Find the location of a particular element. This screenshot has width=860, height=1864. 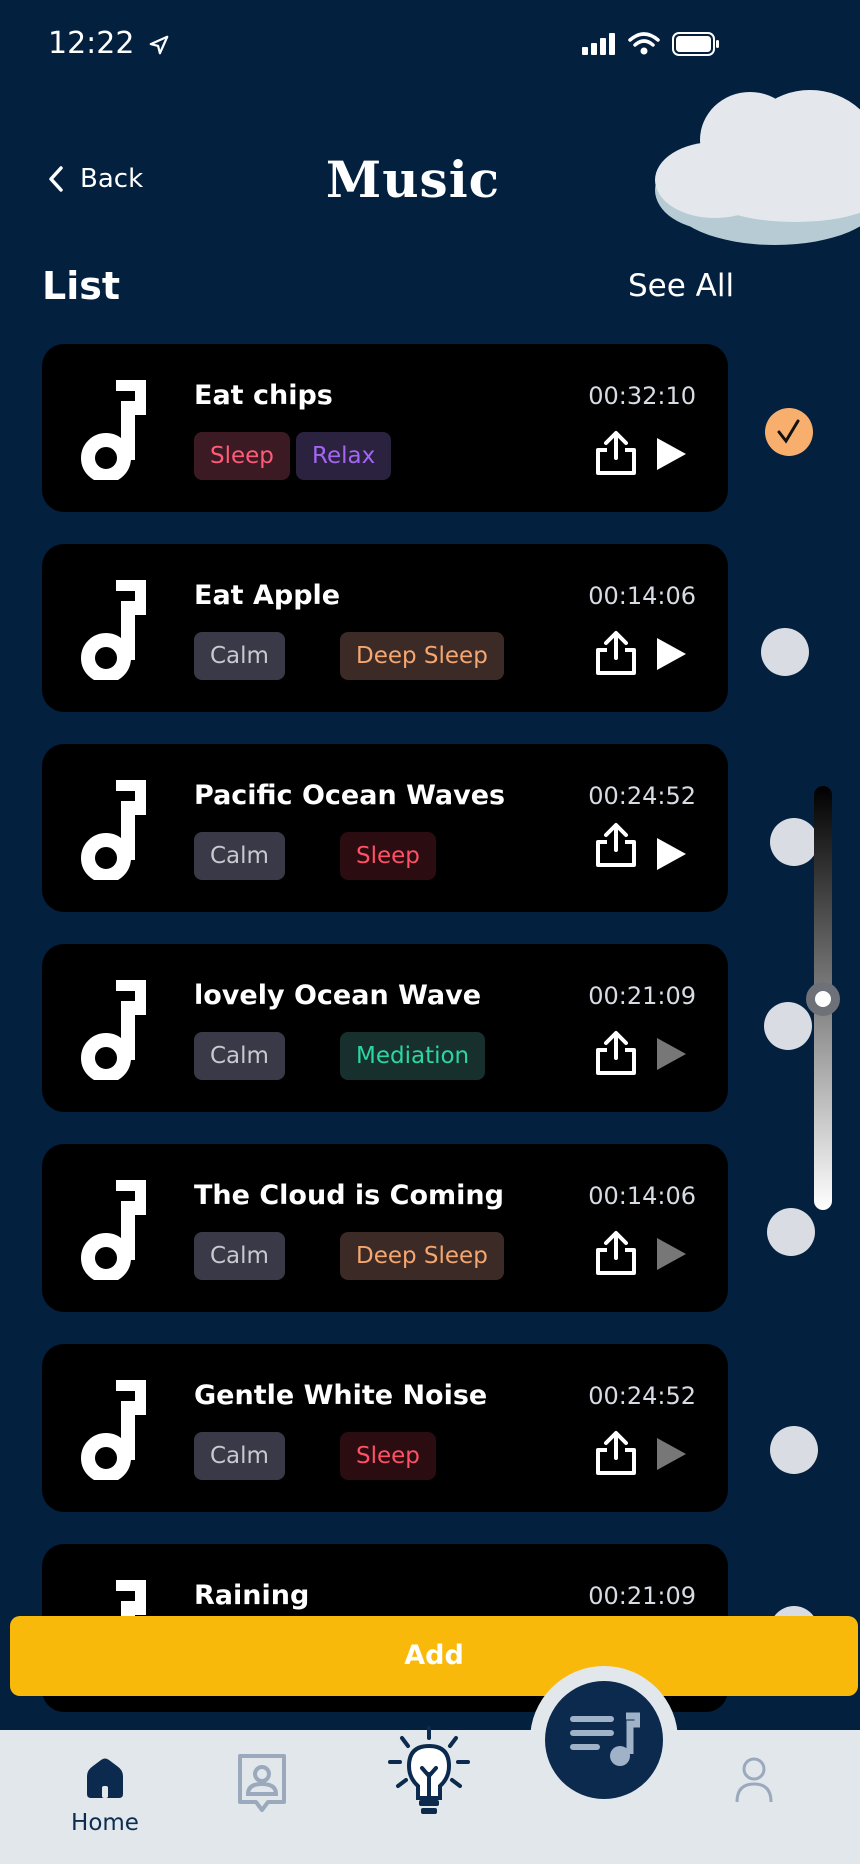

track-name: The Cloud is Coming is located at coordinates (349, 1195).